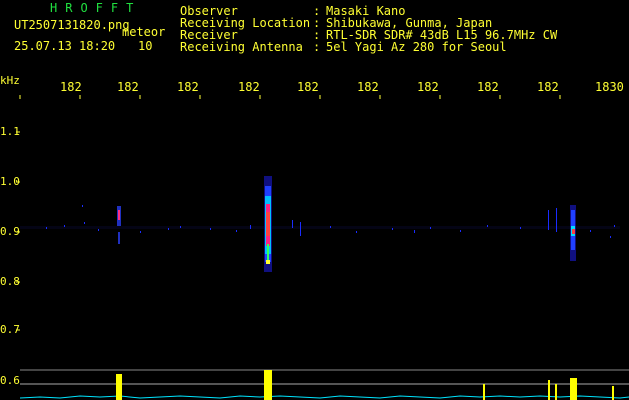  I want to click on peak-bars, so click(365, 385).